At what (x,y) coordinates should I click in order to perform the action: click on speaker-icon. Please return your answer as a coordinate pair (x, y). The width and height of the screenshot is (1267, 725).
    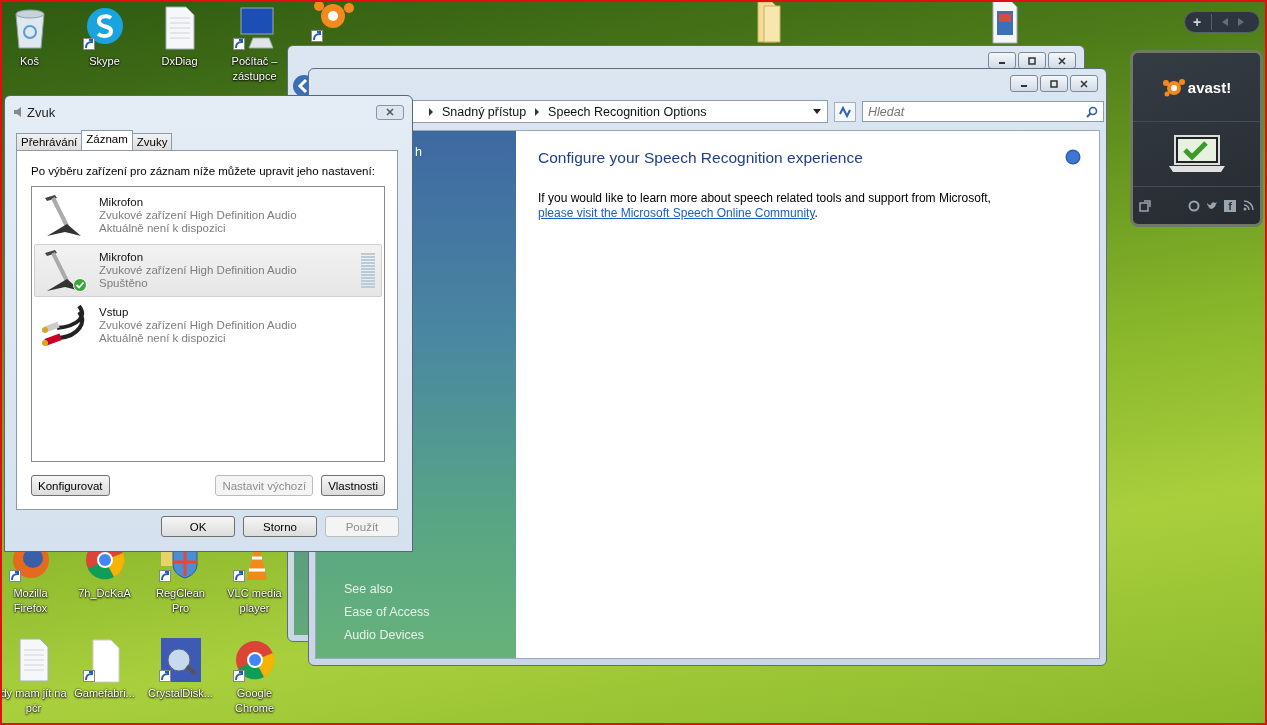
    Looking at the image, I should click on (18, 112).